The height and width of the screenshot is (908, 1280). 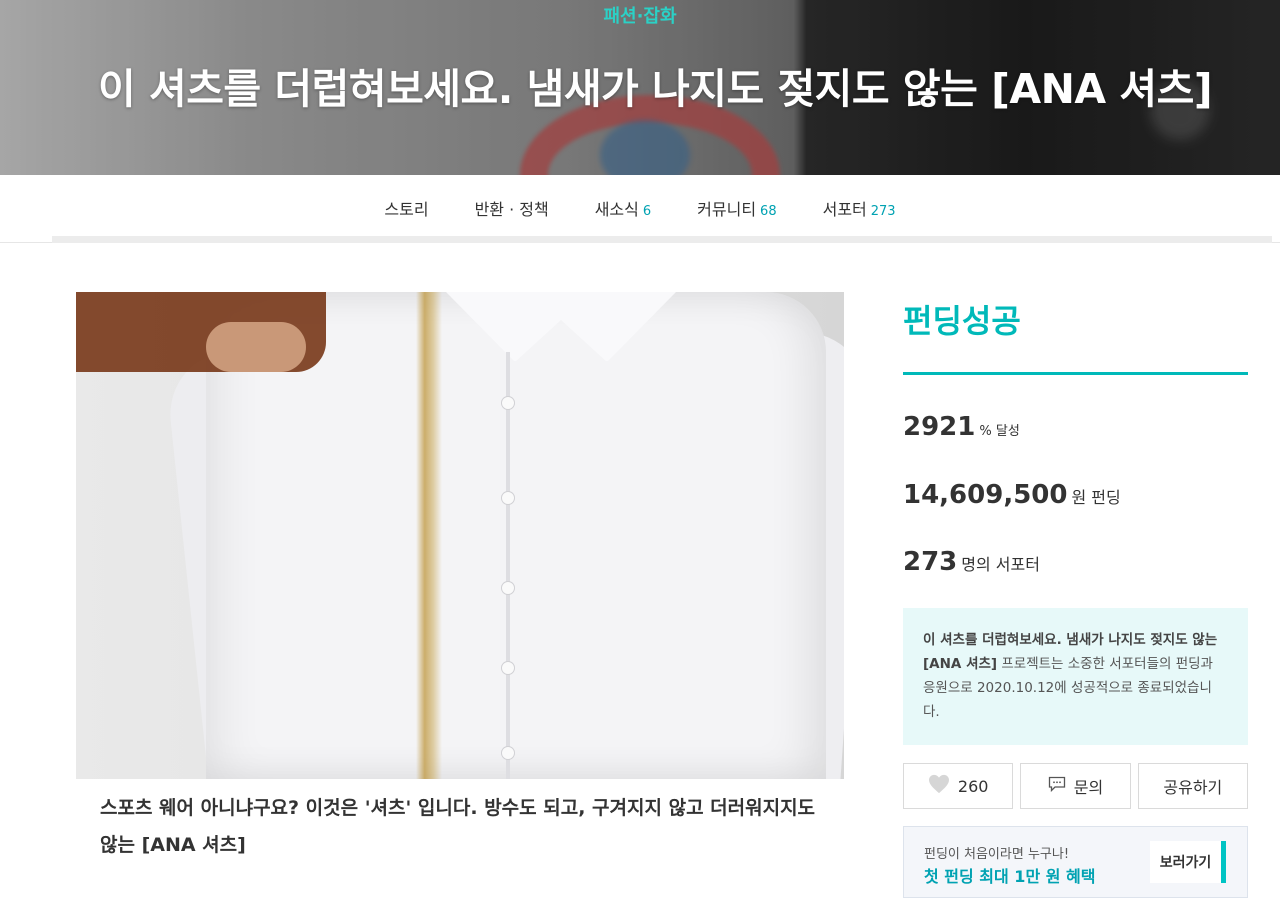 I want to click on tab-refund-policy: 반환 · 정책, so click(x=512, y=208).